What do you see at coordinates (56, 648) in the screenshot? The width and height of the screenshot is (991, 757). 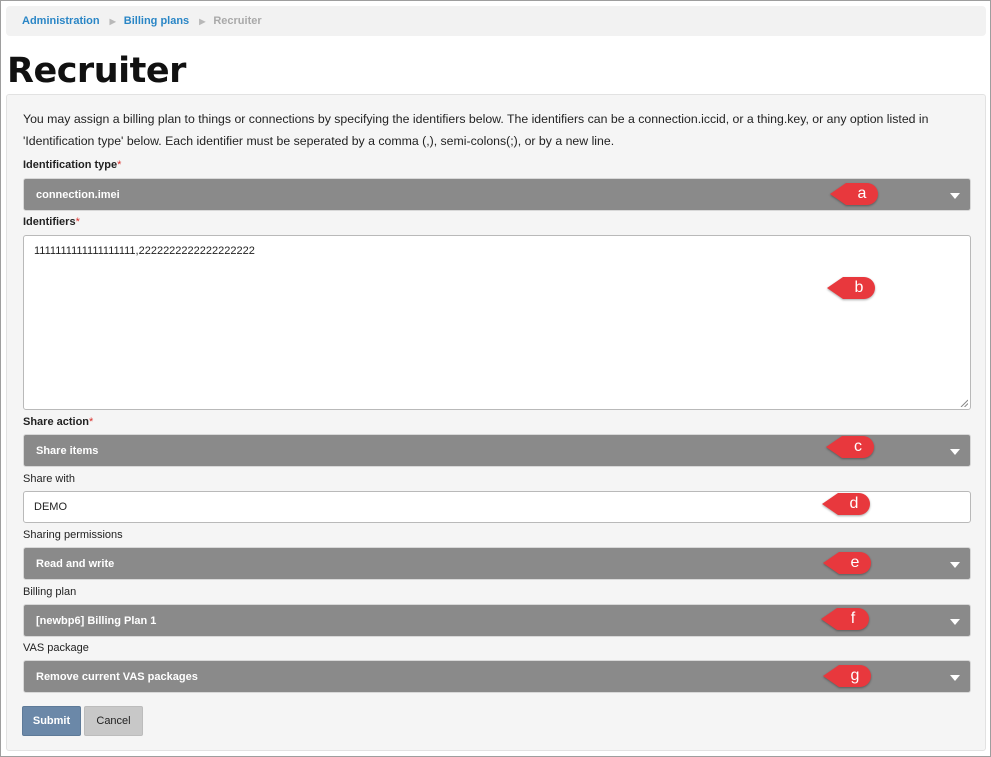 I see `vas-package-label: VAS package` at bounding box center [56, 648].